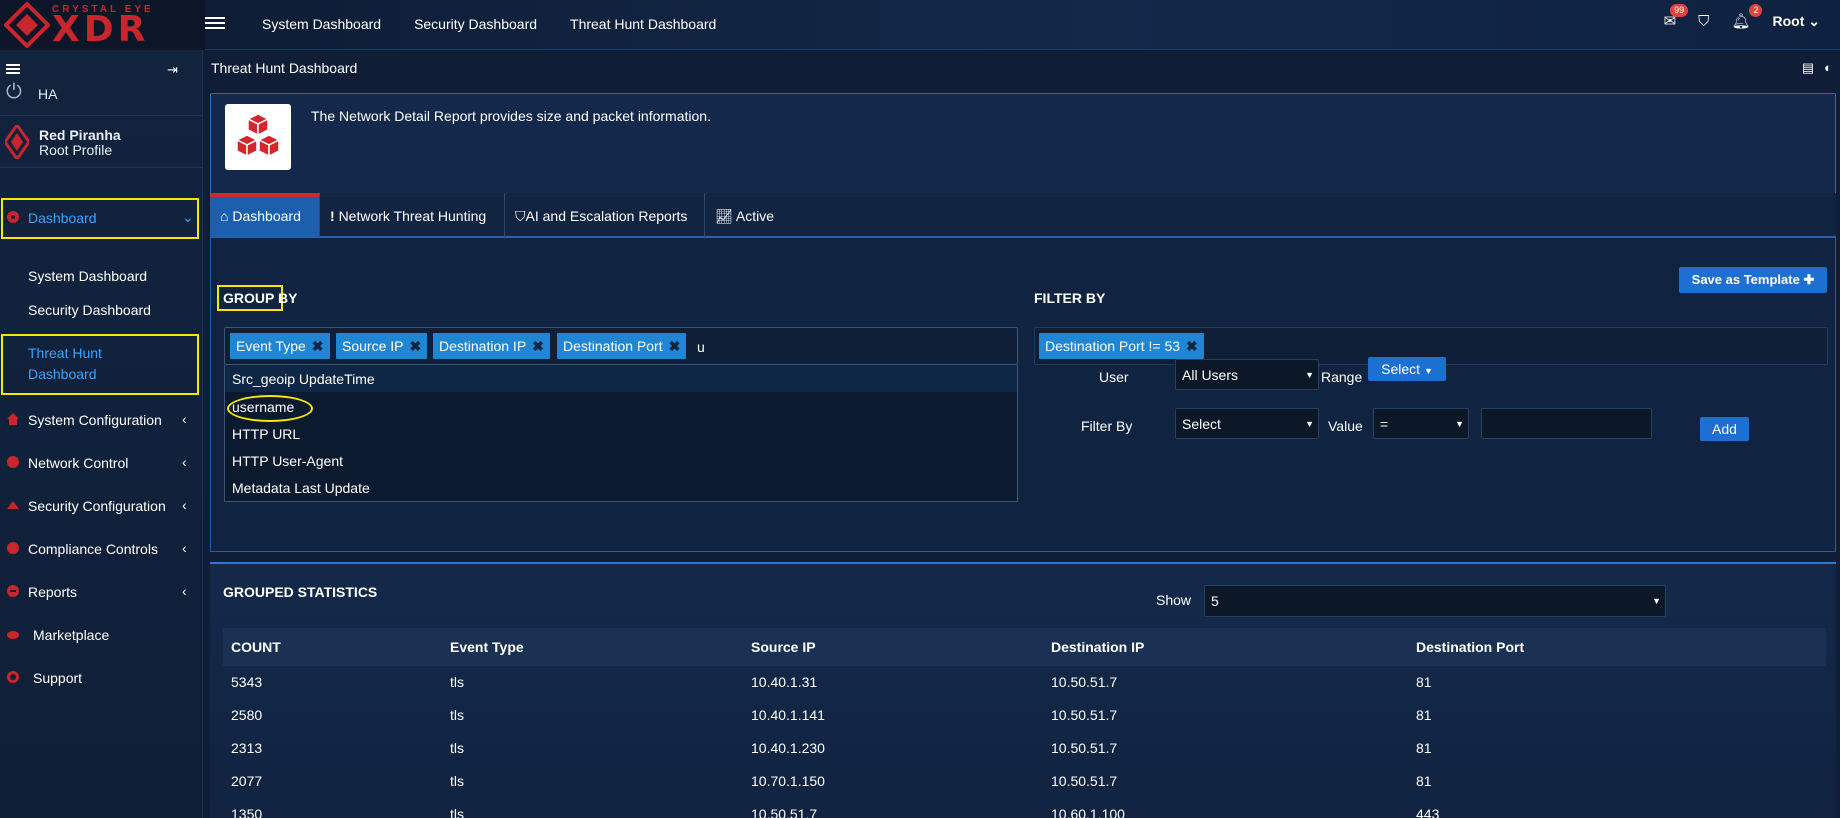  What do you see at coordinates (87, 276) in the screenshot?
I see `sidebar-sub-system-dashboard: System Dashboard` at bounding box center [87, 276].